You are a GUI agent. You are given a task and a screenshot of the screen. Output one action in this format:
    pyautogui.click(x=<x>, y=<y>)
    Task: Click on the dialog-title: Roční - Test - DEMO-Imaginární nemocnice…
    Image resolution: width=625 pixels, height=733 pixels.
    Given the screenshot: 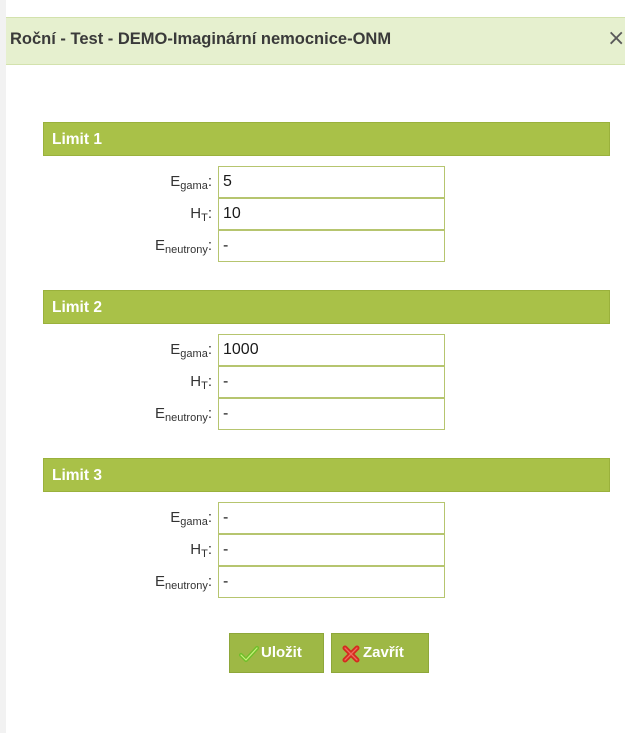 What is the action you would take?
    pyautogui.click(x=201, y=39)
    